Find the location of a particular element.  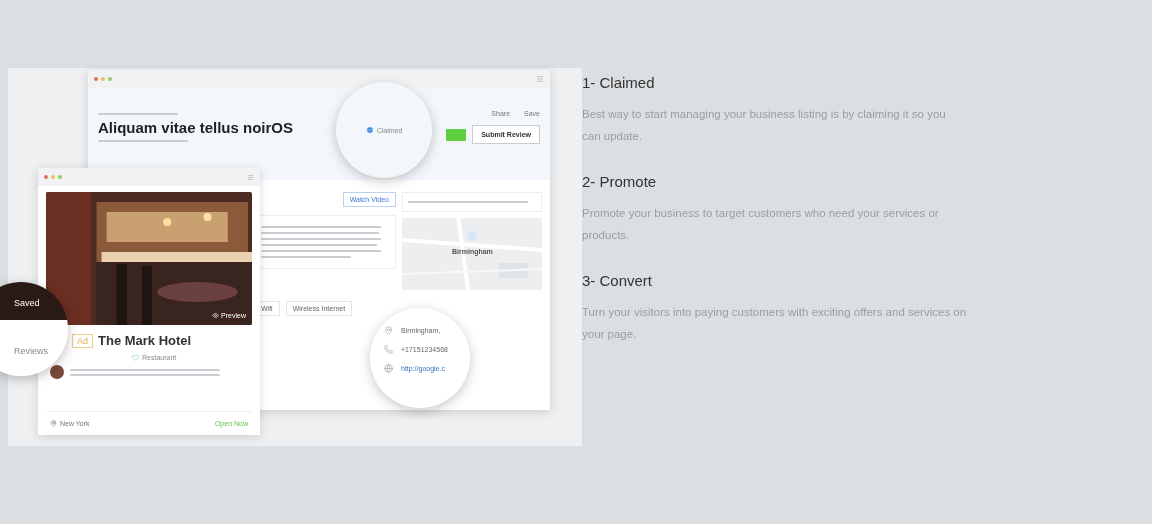

step-title: 2- Promote is located at coordinates (620, 181).